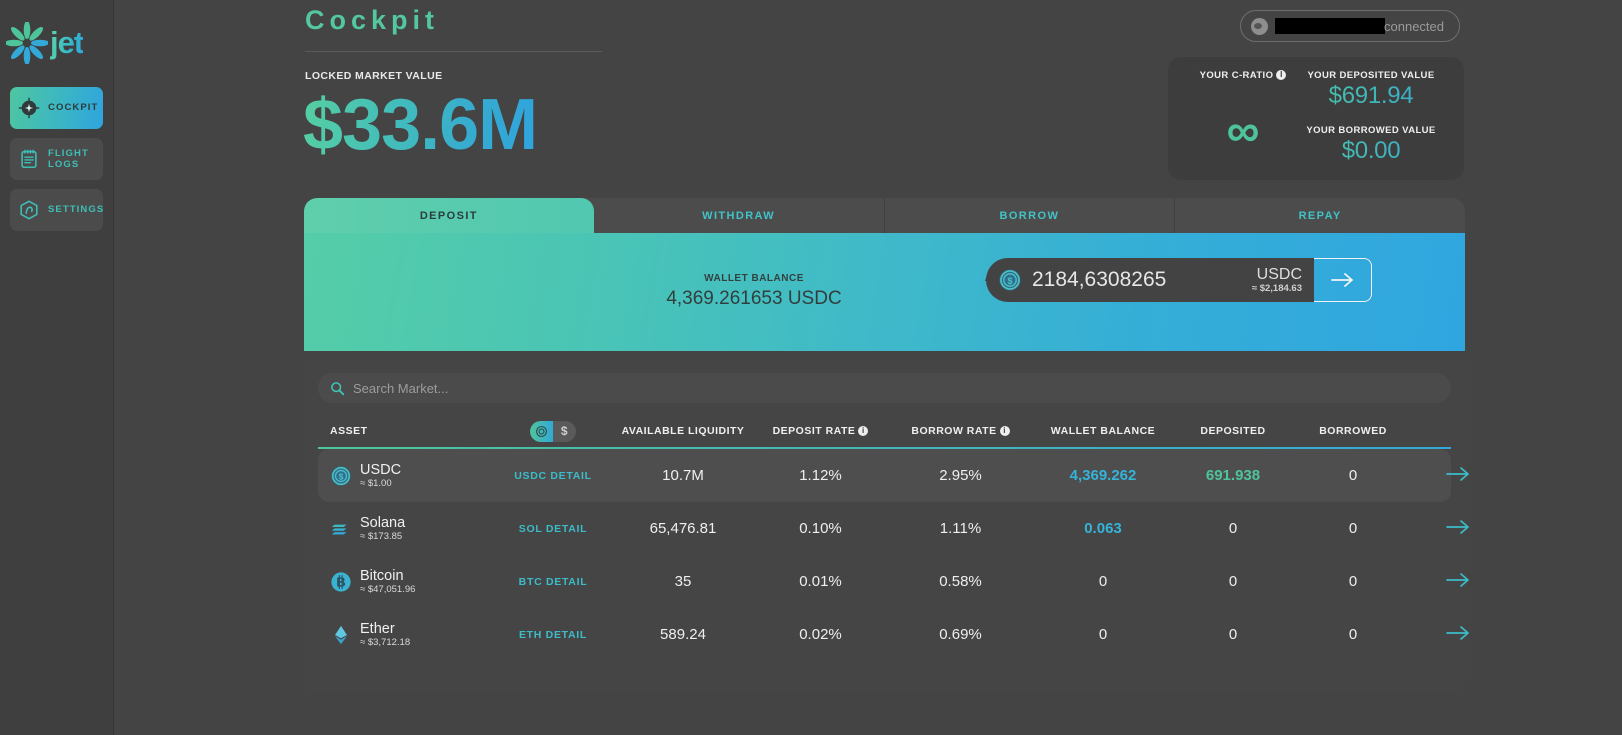 The height and width of the screenshot is (735, 1622). Describe the element at coordinates (57, 367) in the screenshot. I see `sidebar: jet COCKPIT FLIGHT LOGS SETTINGS` at that location.